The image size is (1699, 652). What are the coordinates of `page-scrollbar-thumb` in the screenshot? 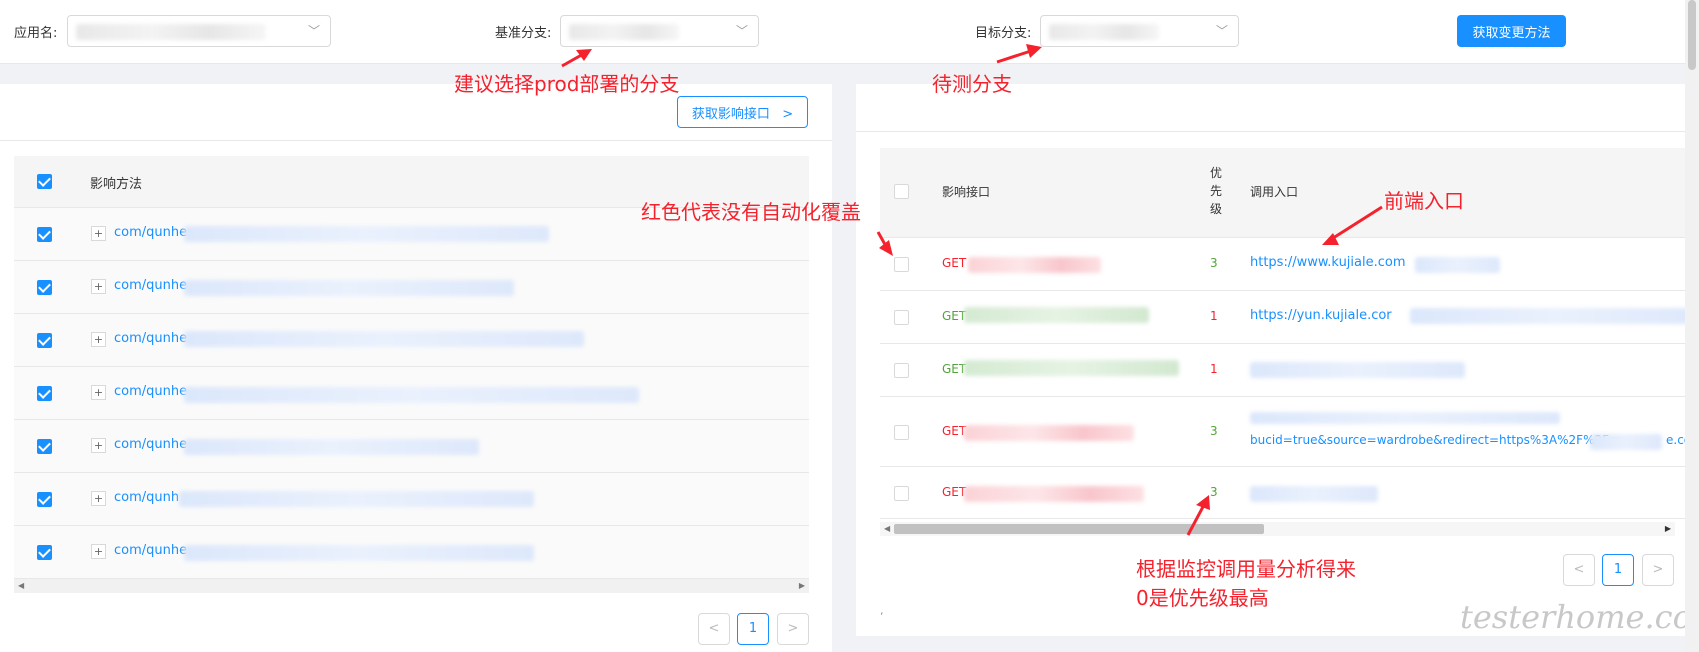 It's located at (1692, 35).